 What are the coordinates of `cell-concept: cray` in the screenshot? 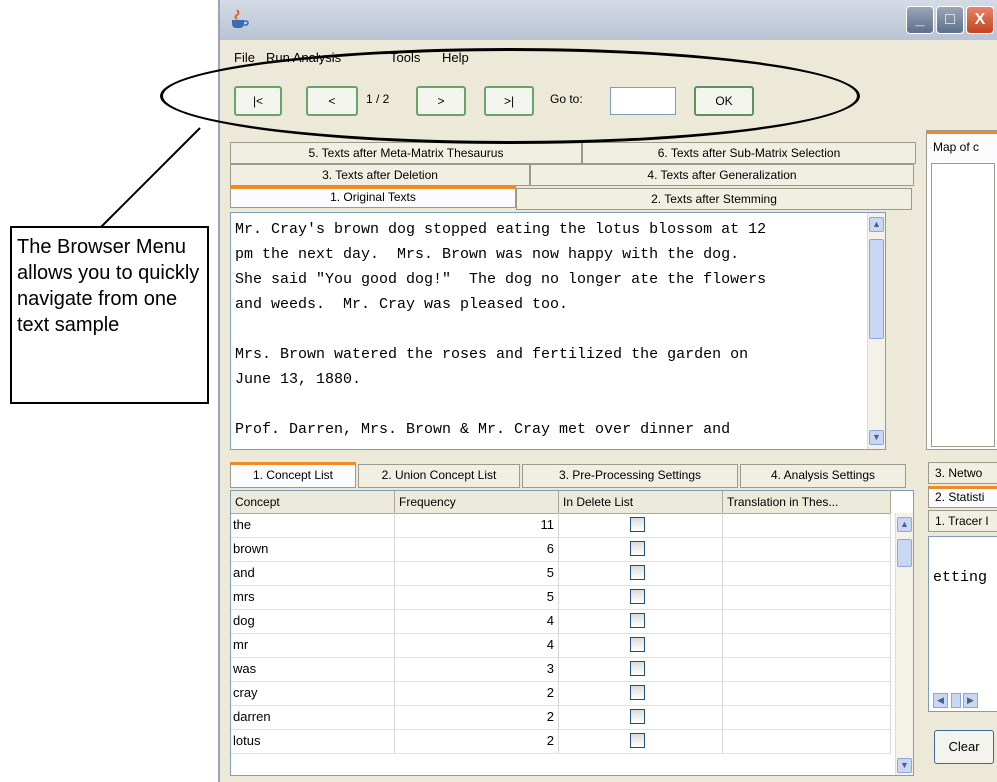 It's located at (313, 693).